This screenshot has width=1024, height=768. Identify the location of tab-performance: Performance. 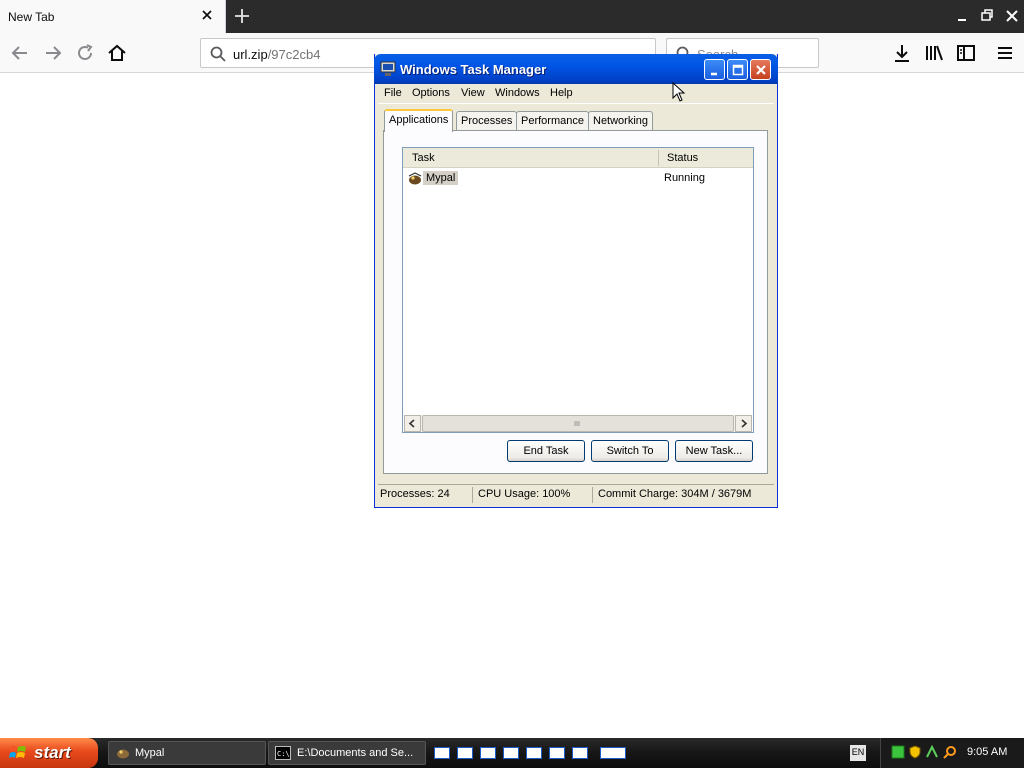
(552, 121).